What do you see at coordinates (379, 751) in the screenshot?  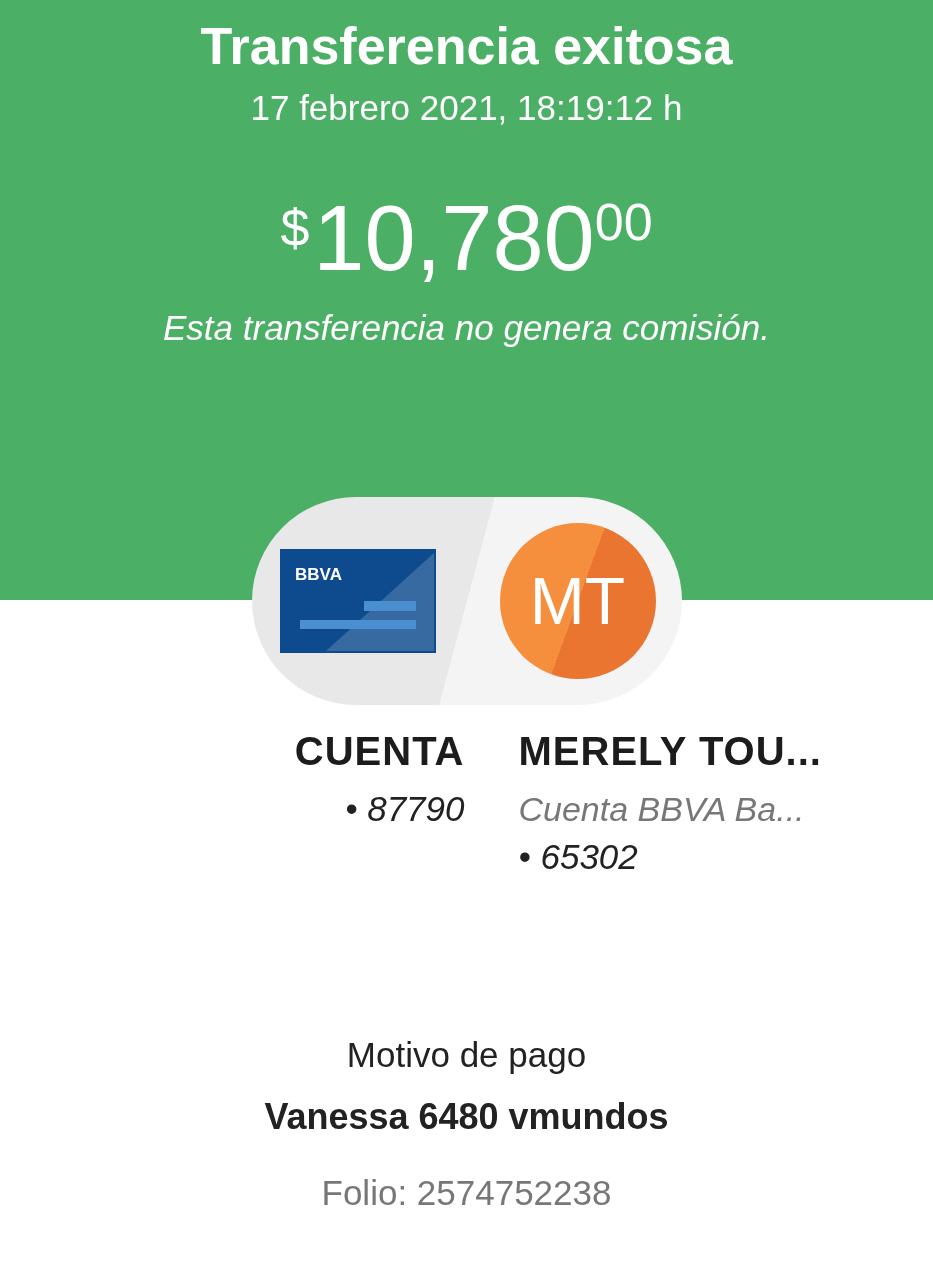 I see `origin-account-name: CUENTA` at bounding box center [379, 751].